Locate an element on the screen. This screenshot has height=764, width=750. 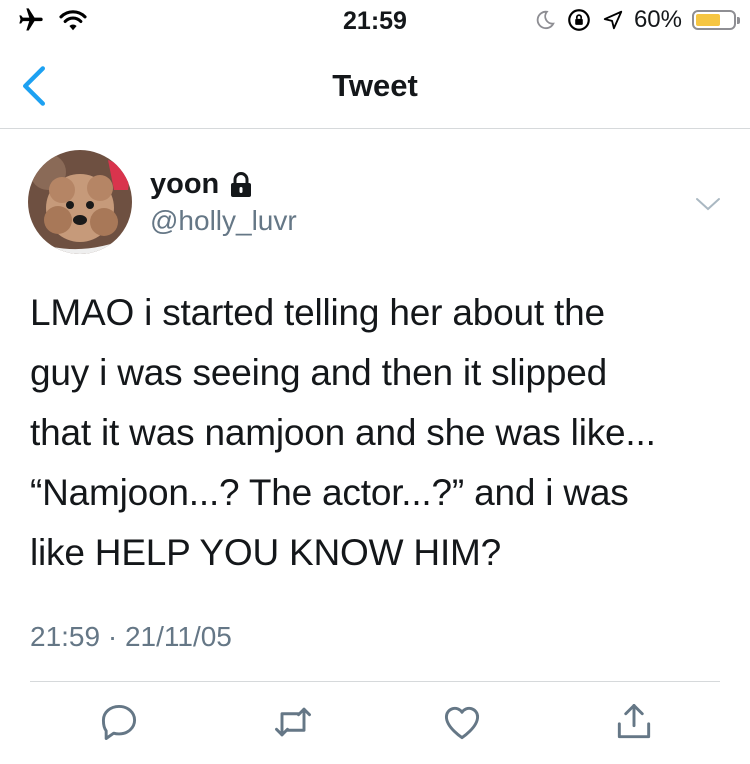
lock-icon is located at coordinates (241, 184).